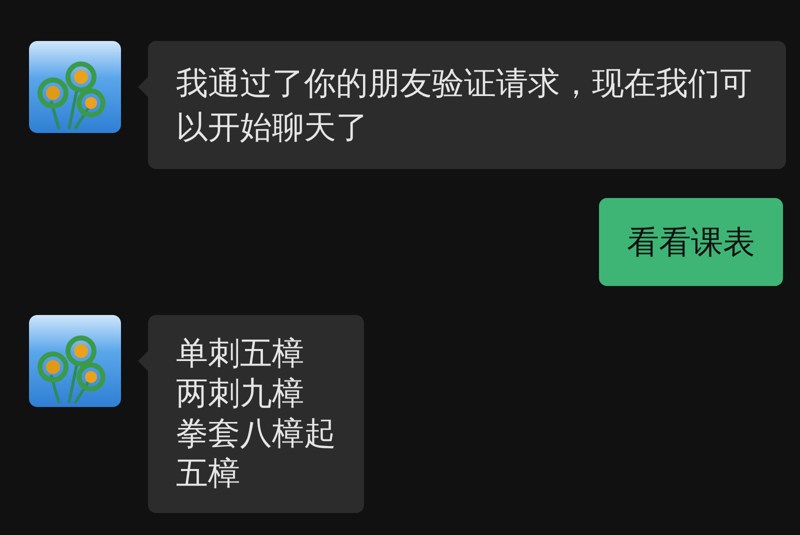  What do you see at coordinates (208, 473) in the screenshot?
I see `message-text: 五樟` at bounding box center [208, 473].